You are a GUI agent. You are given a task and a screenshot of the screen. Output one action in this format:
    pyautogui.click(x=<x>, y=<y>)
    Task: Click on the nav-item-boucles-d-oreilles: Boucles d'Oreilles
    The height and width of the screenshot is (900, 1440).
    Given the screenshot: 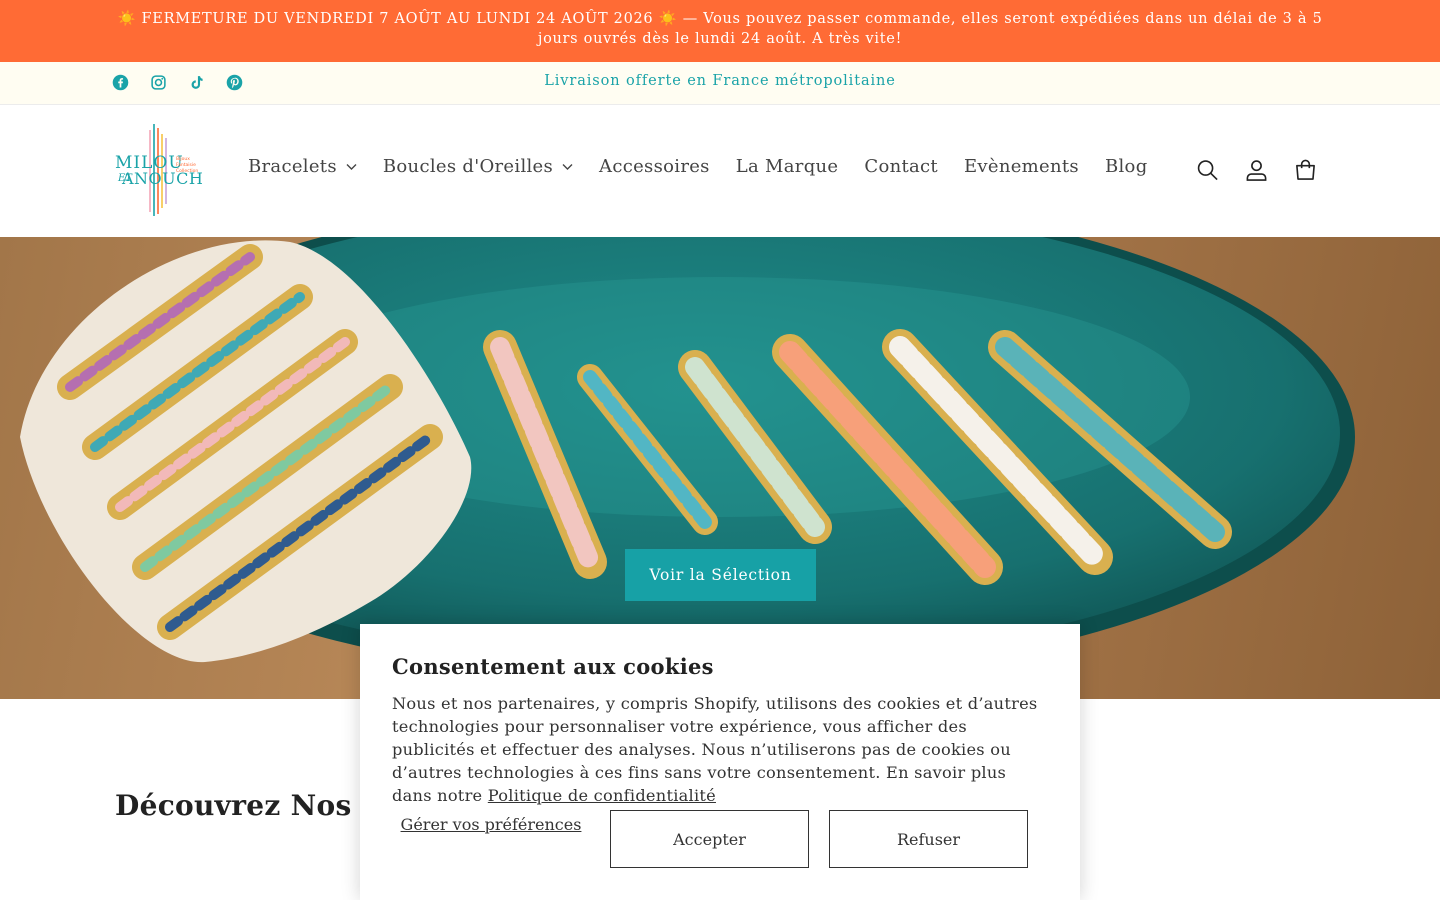 What is the action you would take?
    pyautogui.click(x=478, y=166)
    